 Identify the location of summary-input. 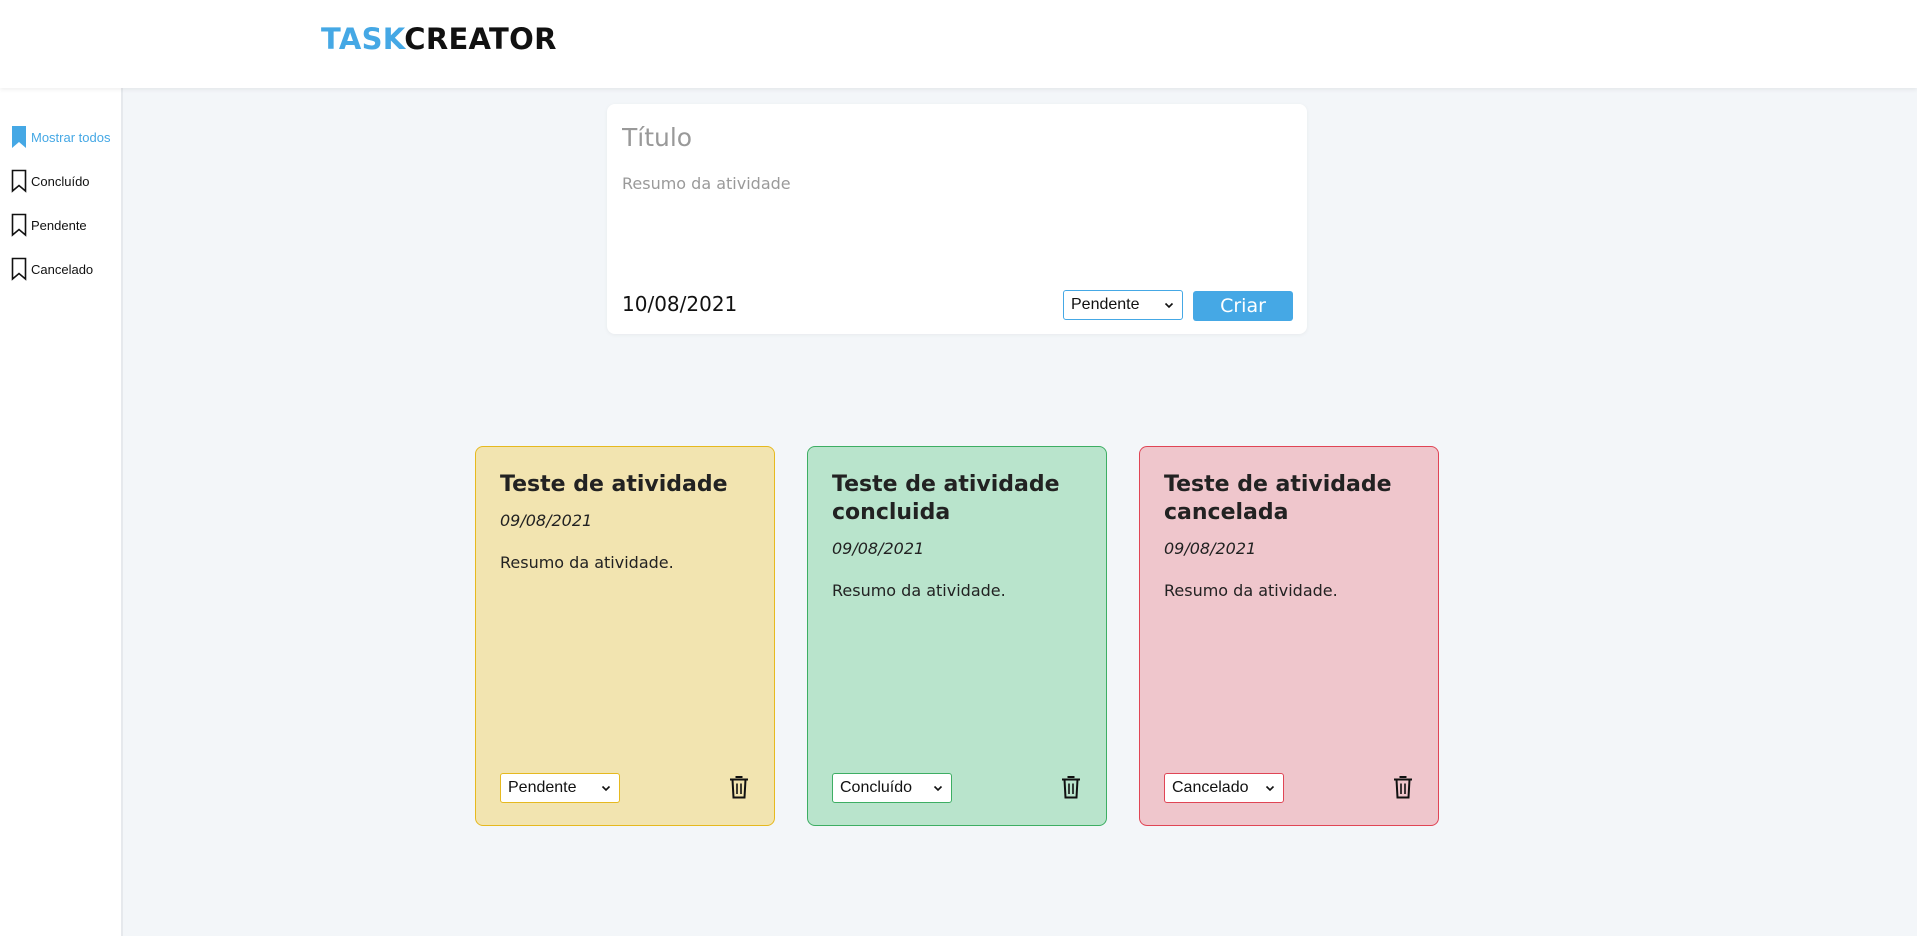
(952, 219).